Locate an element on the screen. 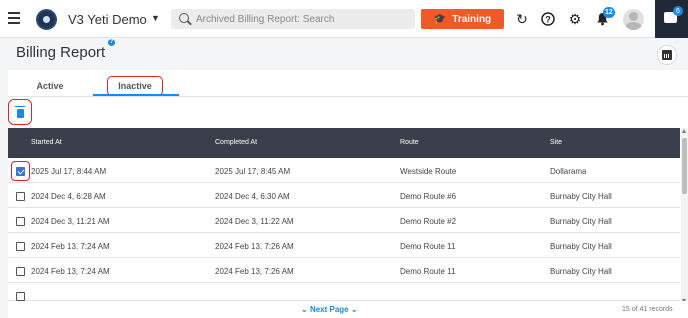 This screenshot has width=688, height=318. scrollbar-thumb is located at coordinates (684, 166).